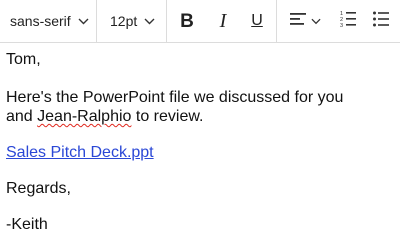 The image size is (400, 250). What do you see at coordinates (40, 21) in the screenshot?
I see `font-family-value: sans-serif` at bounding box center [40, 21].